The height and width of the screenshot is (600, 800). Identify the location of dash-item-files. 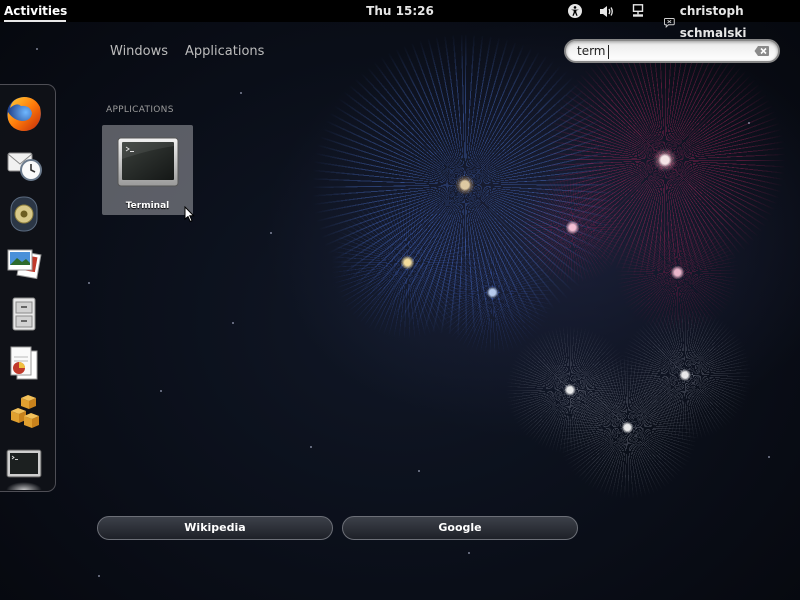
(24, 314).